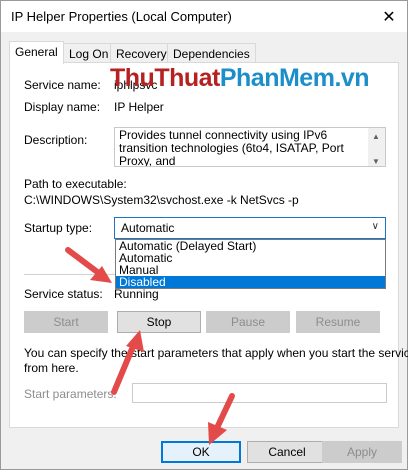 This screenshot has height=470, width=408. I want to click on scroll-up-icon: ▲, so click(376, 136).